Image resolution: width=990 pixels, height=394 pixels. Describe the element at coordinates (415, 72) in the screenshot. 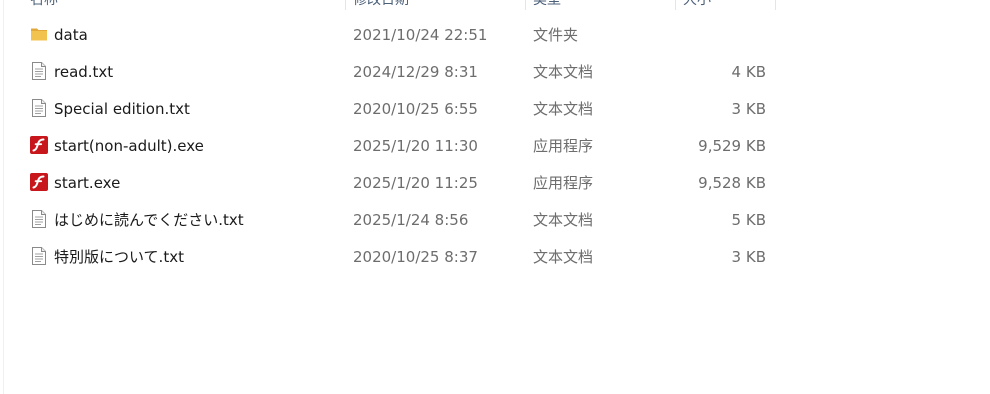

I see `file-modified-date: 2024/12/29 8:31` at that location.